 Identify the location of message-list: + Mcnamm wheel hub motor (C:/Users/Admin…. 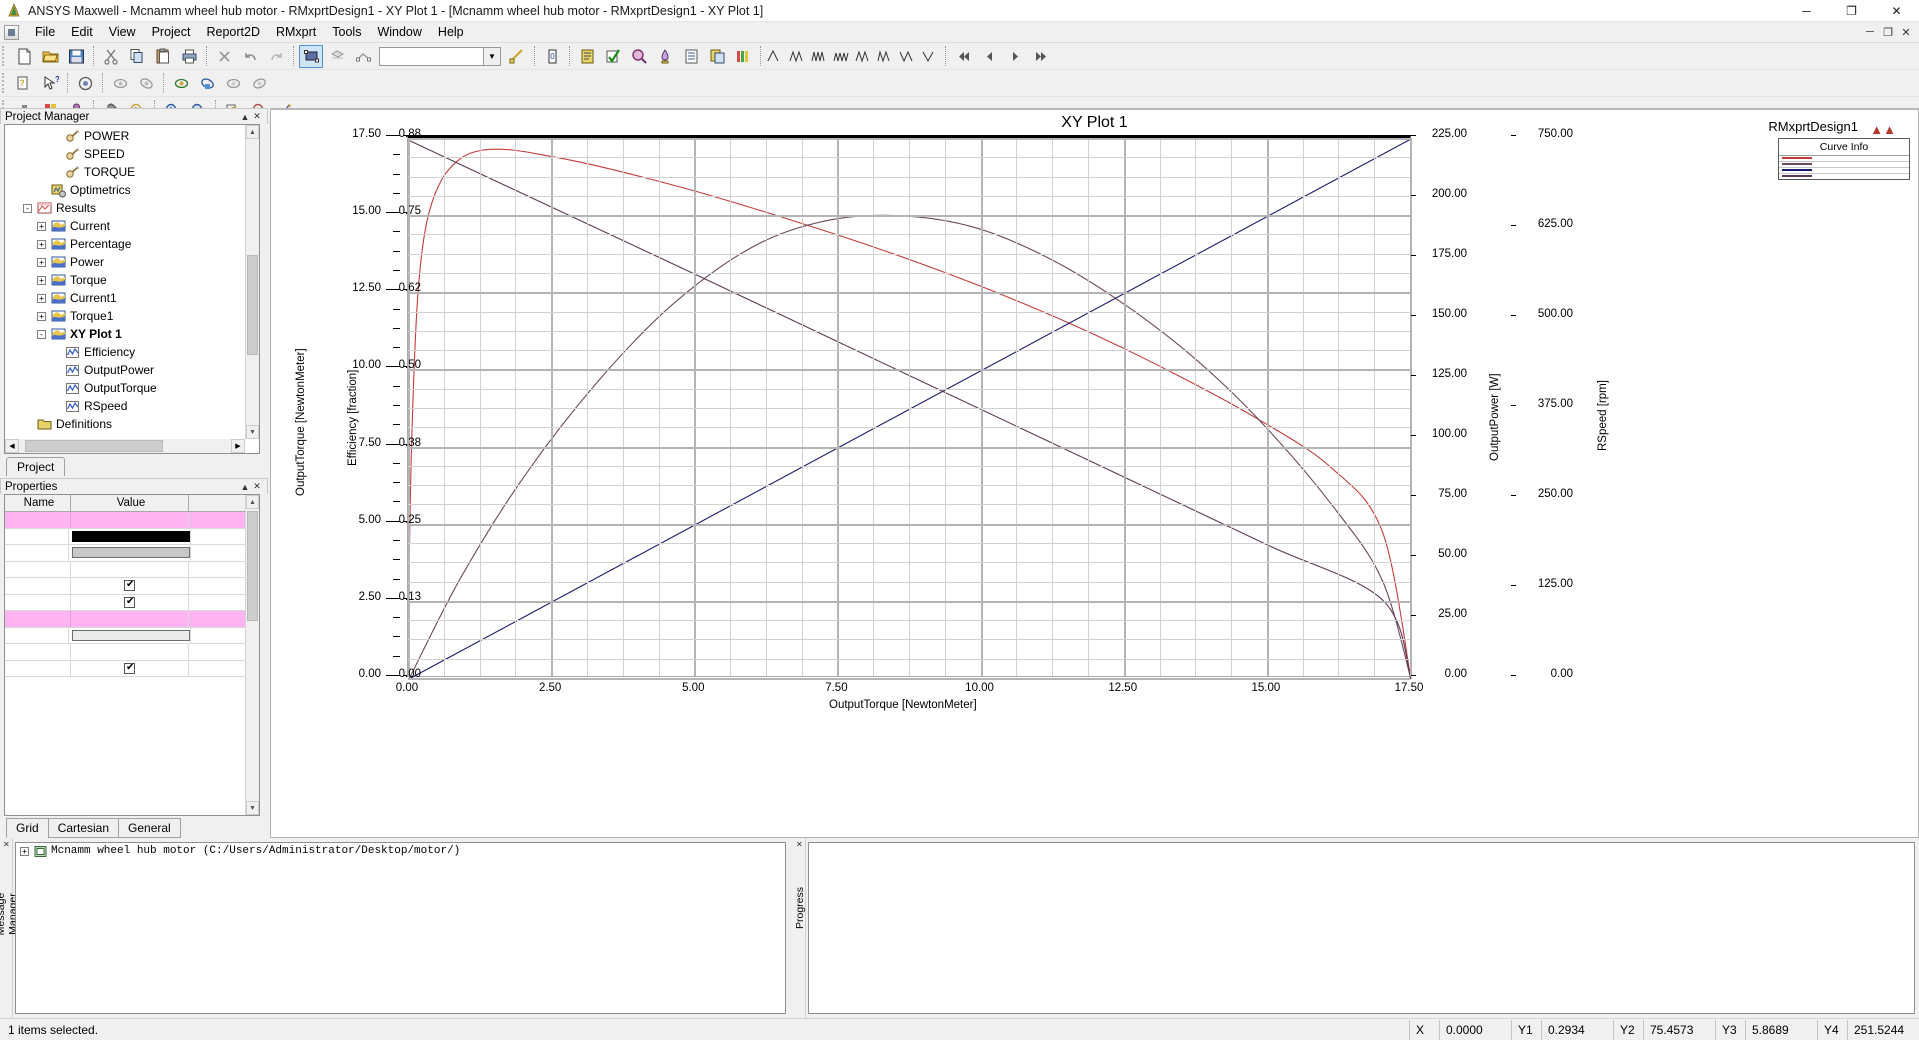
(400, 928).